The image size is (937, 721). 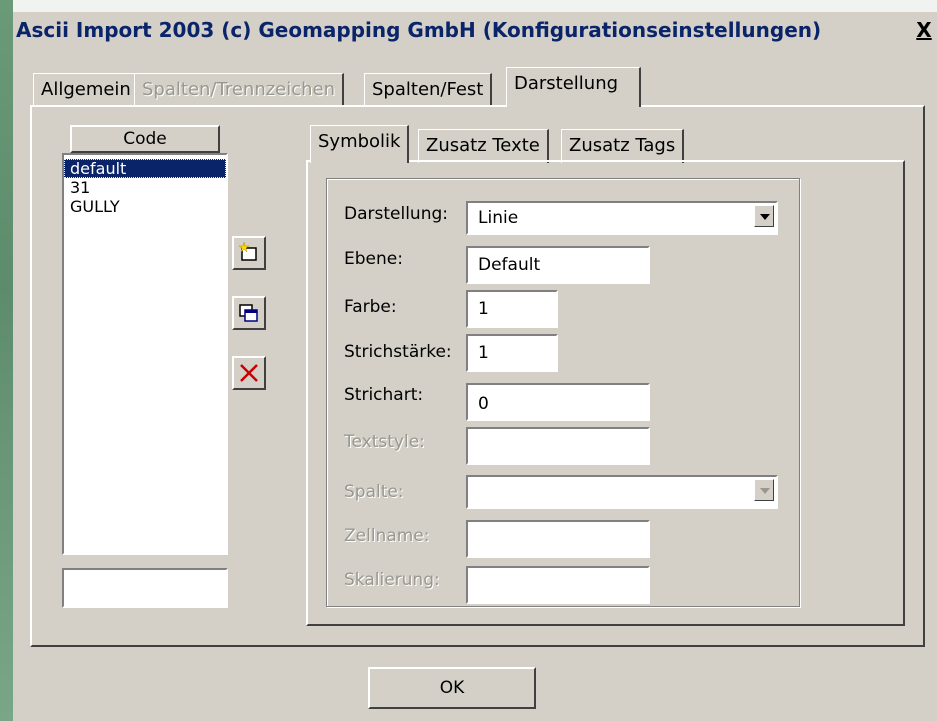 I want to click on close-button: X, so click(x=924, y=31).